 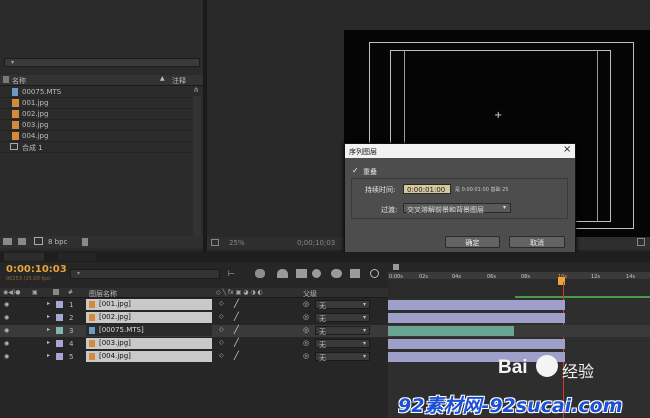 I want to click on column-comment-label: 注释, so click(x=179, y=81).